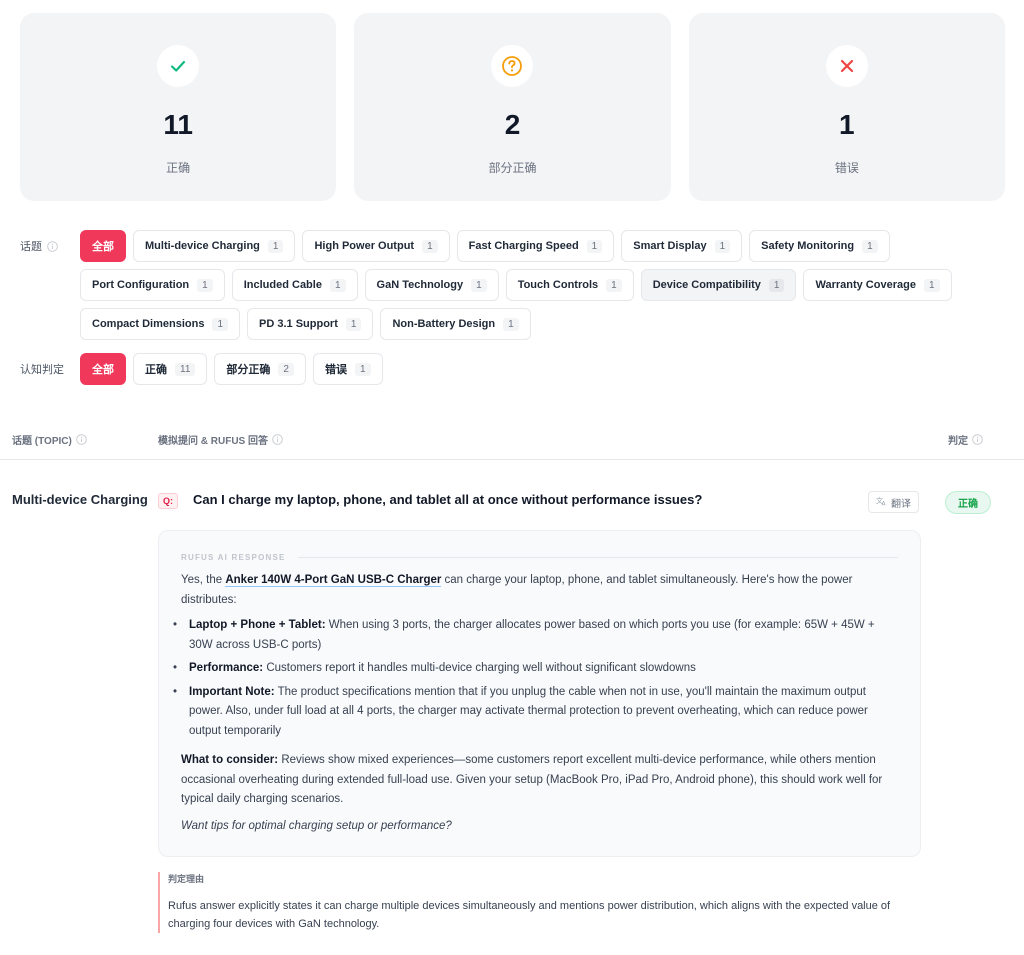 The height and width of the screenshot is (955, 1024). Describe the element at coordinates (706, 285) in the screenshot. I see `chip-label: Device Compatibility` at that location.